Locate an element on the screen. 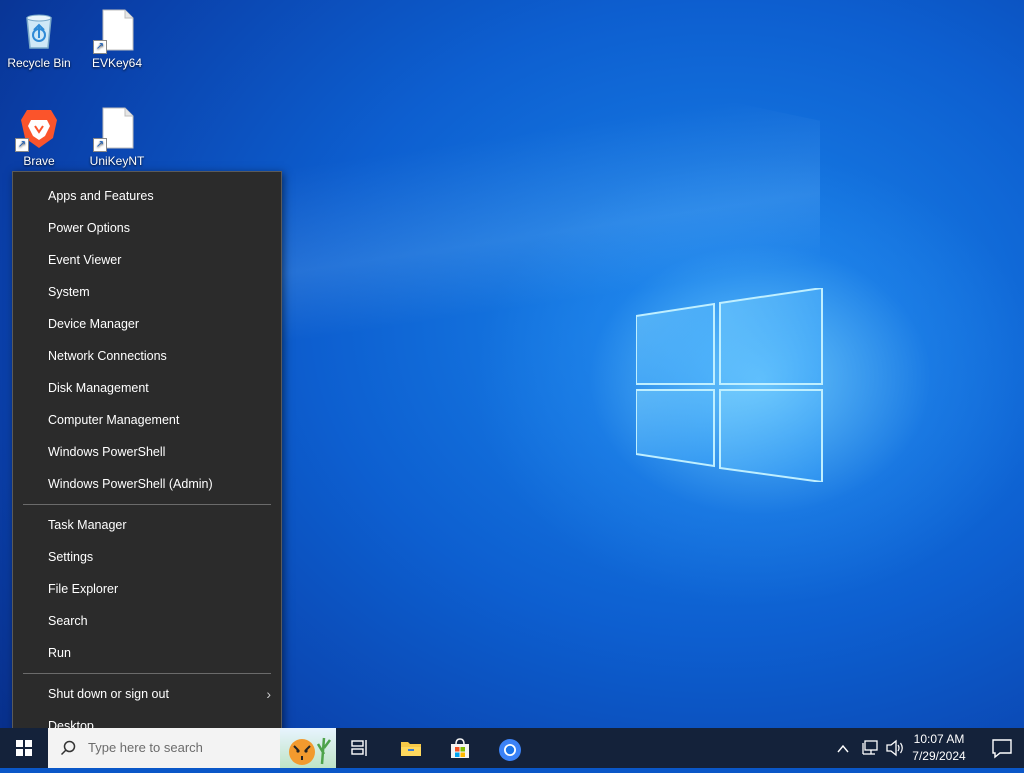 The image size is (1024, 773). chevron-right-icon: › is located at coordinates (268, 694).